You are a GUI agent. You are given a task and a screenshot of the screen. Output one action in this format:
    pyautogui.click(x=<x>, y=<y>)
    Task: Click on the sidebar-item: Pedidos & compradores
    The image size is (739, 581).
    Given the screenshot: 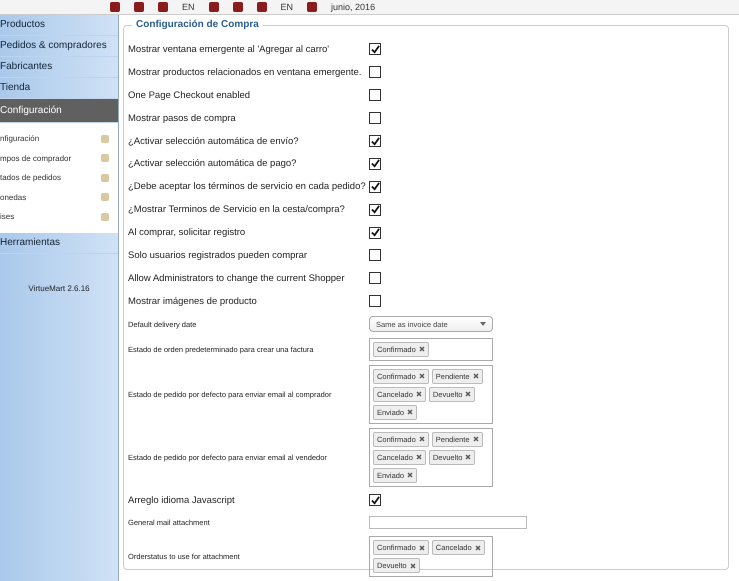 What is the action you would take?
    pyautogui.click(x=59, y=46)
    